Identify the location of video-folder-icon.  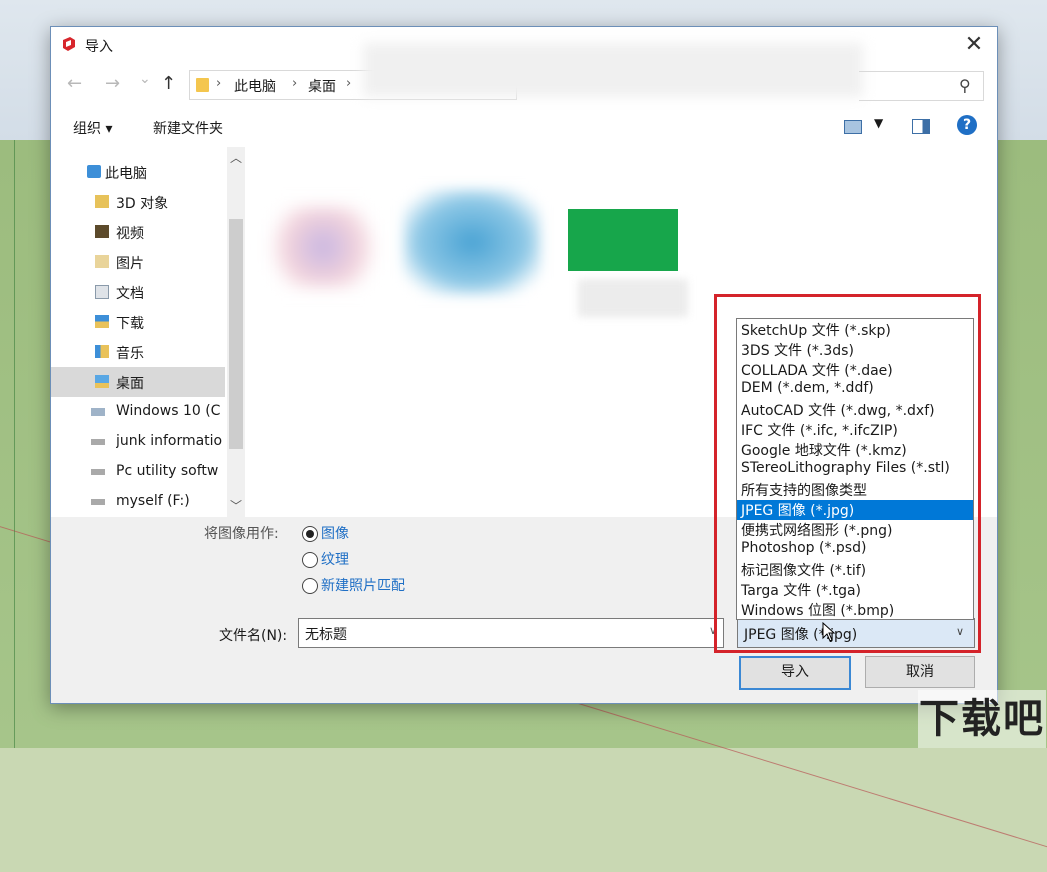
(102, 231).